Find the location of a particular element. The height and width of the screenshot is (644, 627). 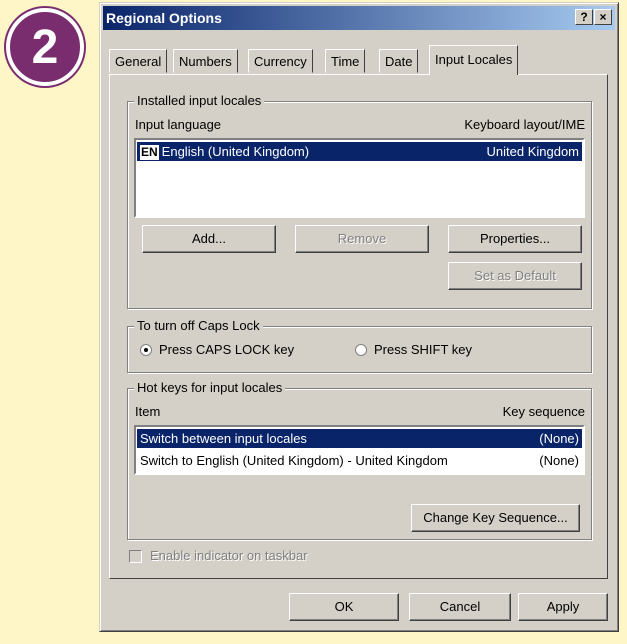

locale-language: English (United Kingdom) is located at coordinates (235, 151).